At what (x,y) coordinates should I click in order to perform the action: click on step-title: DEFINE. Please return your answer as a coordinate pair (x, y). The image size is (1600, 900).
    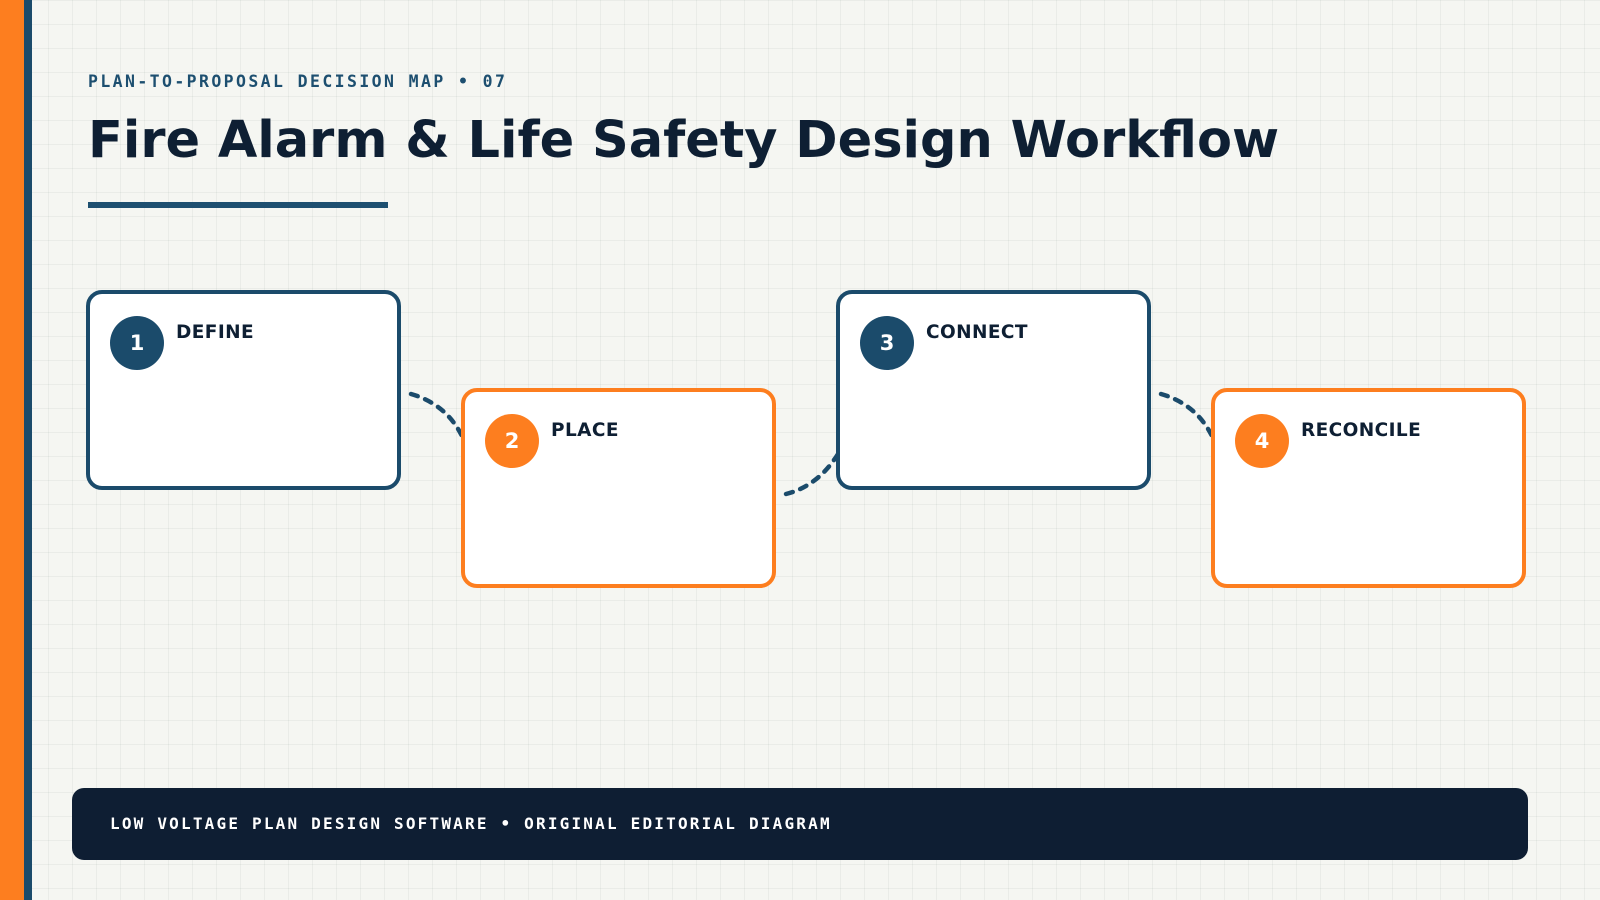
    Looking at the image, I should click on (215, 332).